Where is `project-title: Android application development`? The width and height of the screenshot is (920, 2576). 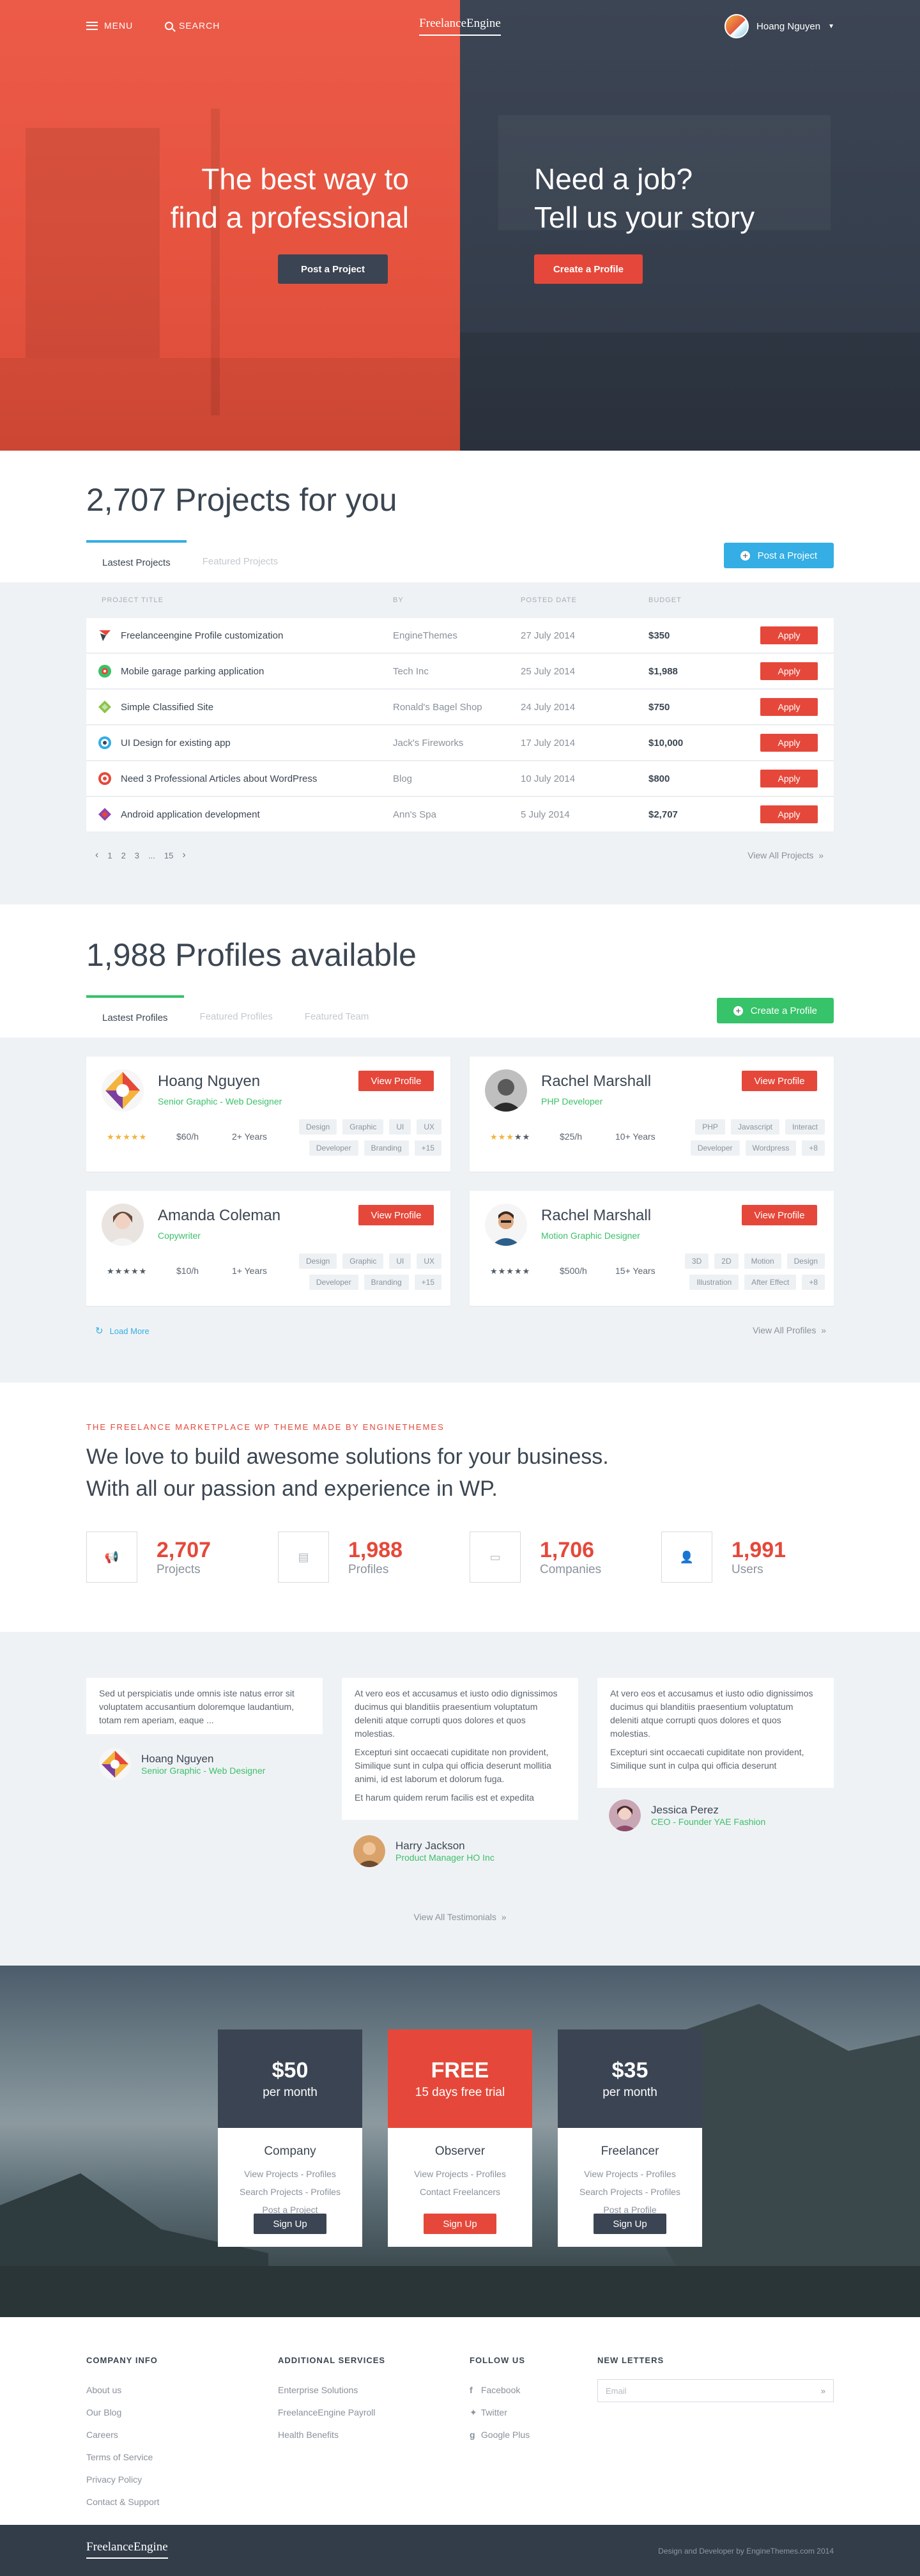 project-title: Android application development is located at coordinates (190, 815).